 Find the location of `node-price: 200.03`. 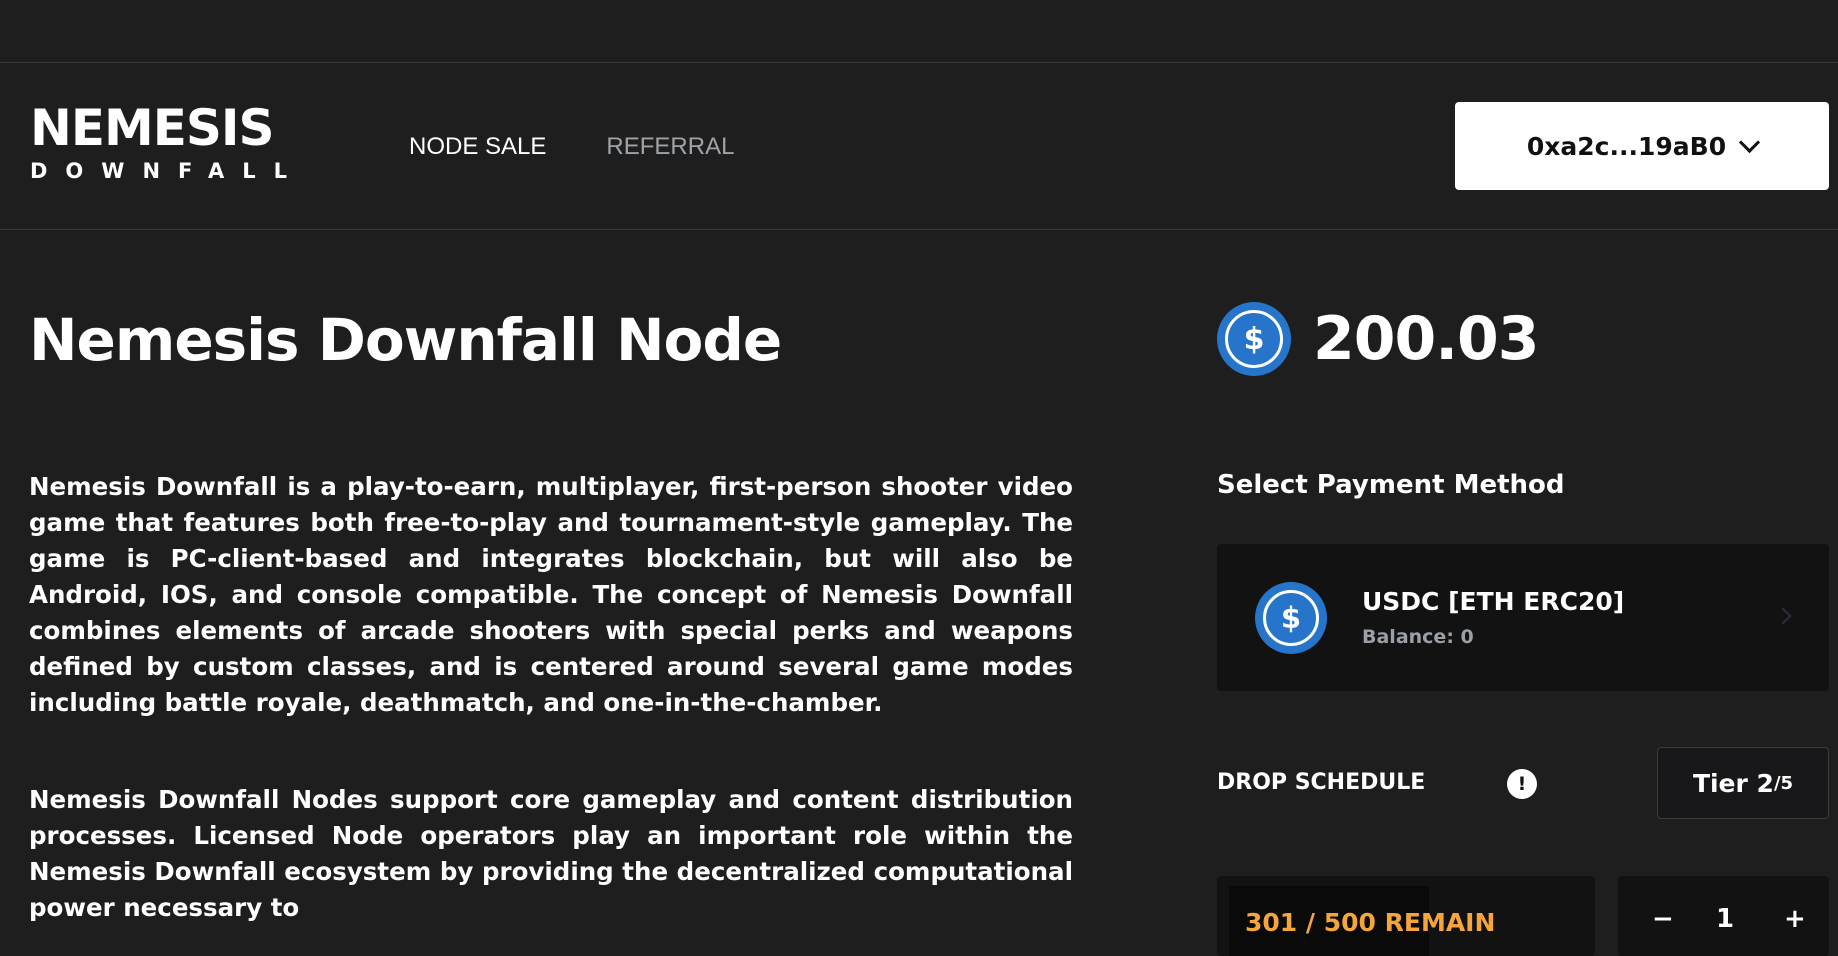

node-price: 200.03 is located at coordinates (1426, 339).